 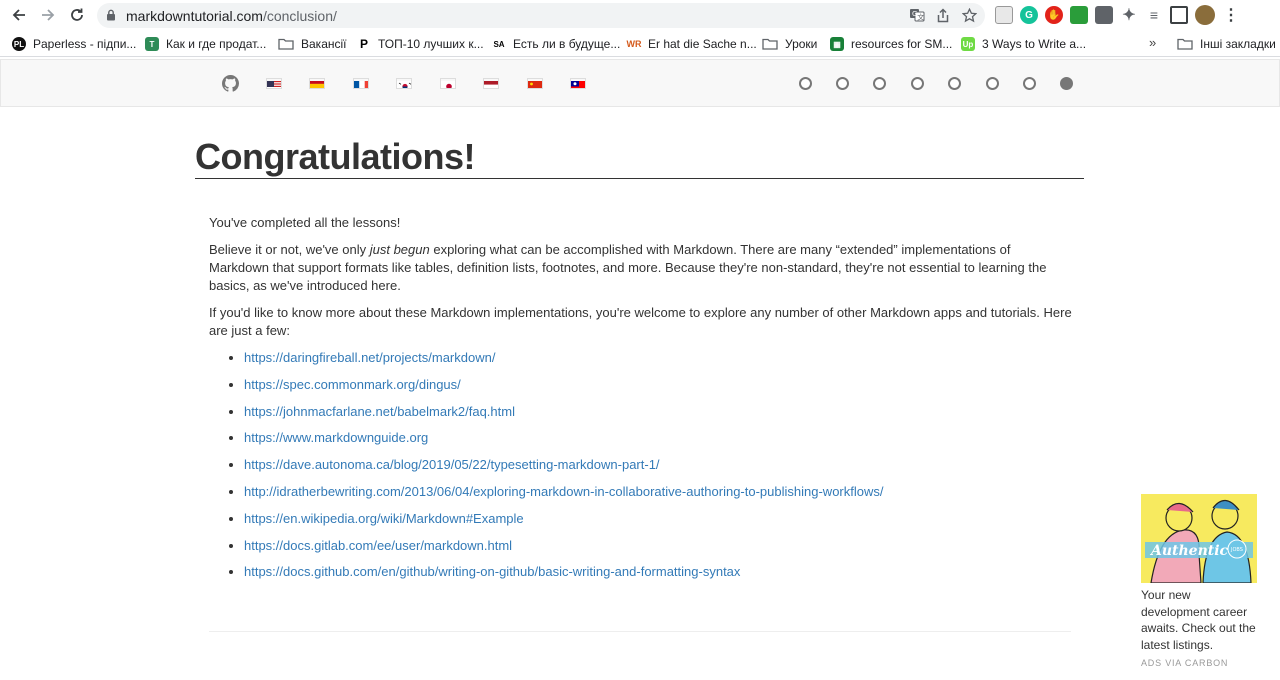 What do you see at coordinates (1066, 83) in the screenshot?
I see `lesson-dot-8-active` at bounding box center [1066, 83].